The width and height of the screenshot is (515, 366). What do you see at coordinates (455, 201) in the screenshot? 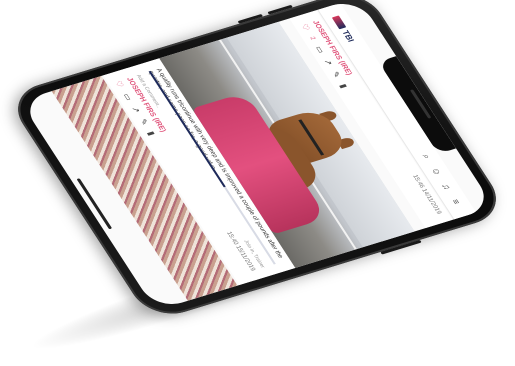
I see `menu-icon: ≡` at bounding box center [455, 201].